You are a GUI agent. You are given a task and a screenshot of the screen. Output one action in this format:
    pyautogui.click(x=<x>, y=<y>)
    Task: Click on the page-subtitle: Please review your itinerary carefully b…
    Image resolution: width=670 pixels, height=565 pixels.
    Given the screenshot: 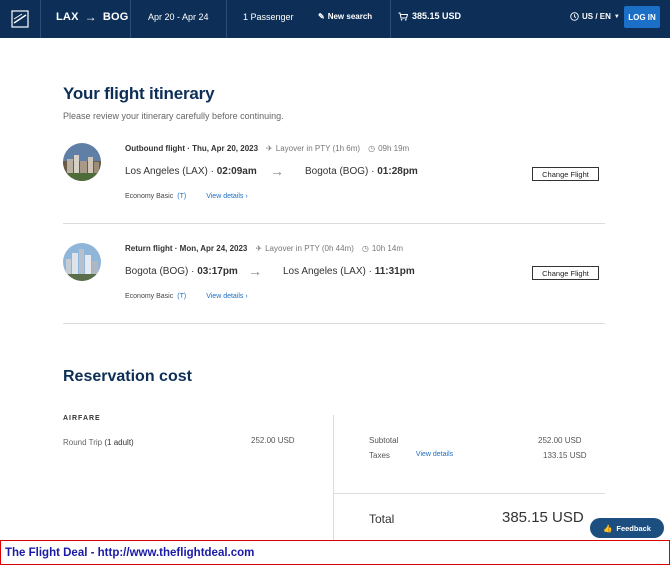 What is the action you would take?
    pyautogui.click(x=173, y=116)
    